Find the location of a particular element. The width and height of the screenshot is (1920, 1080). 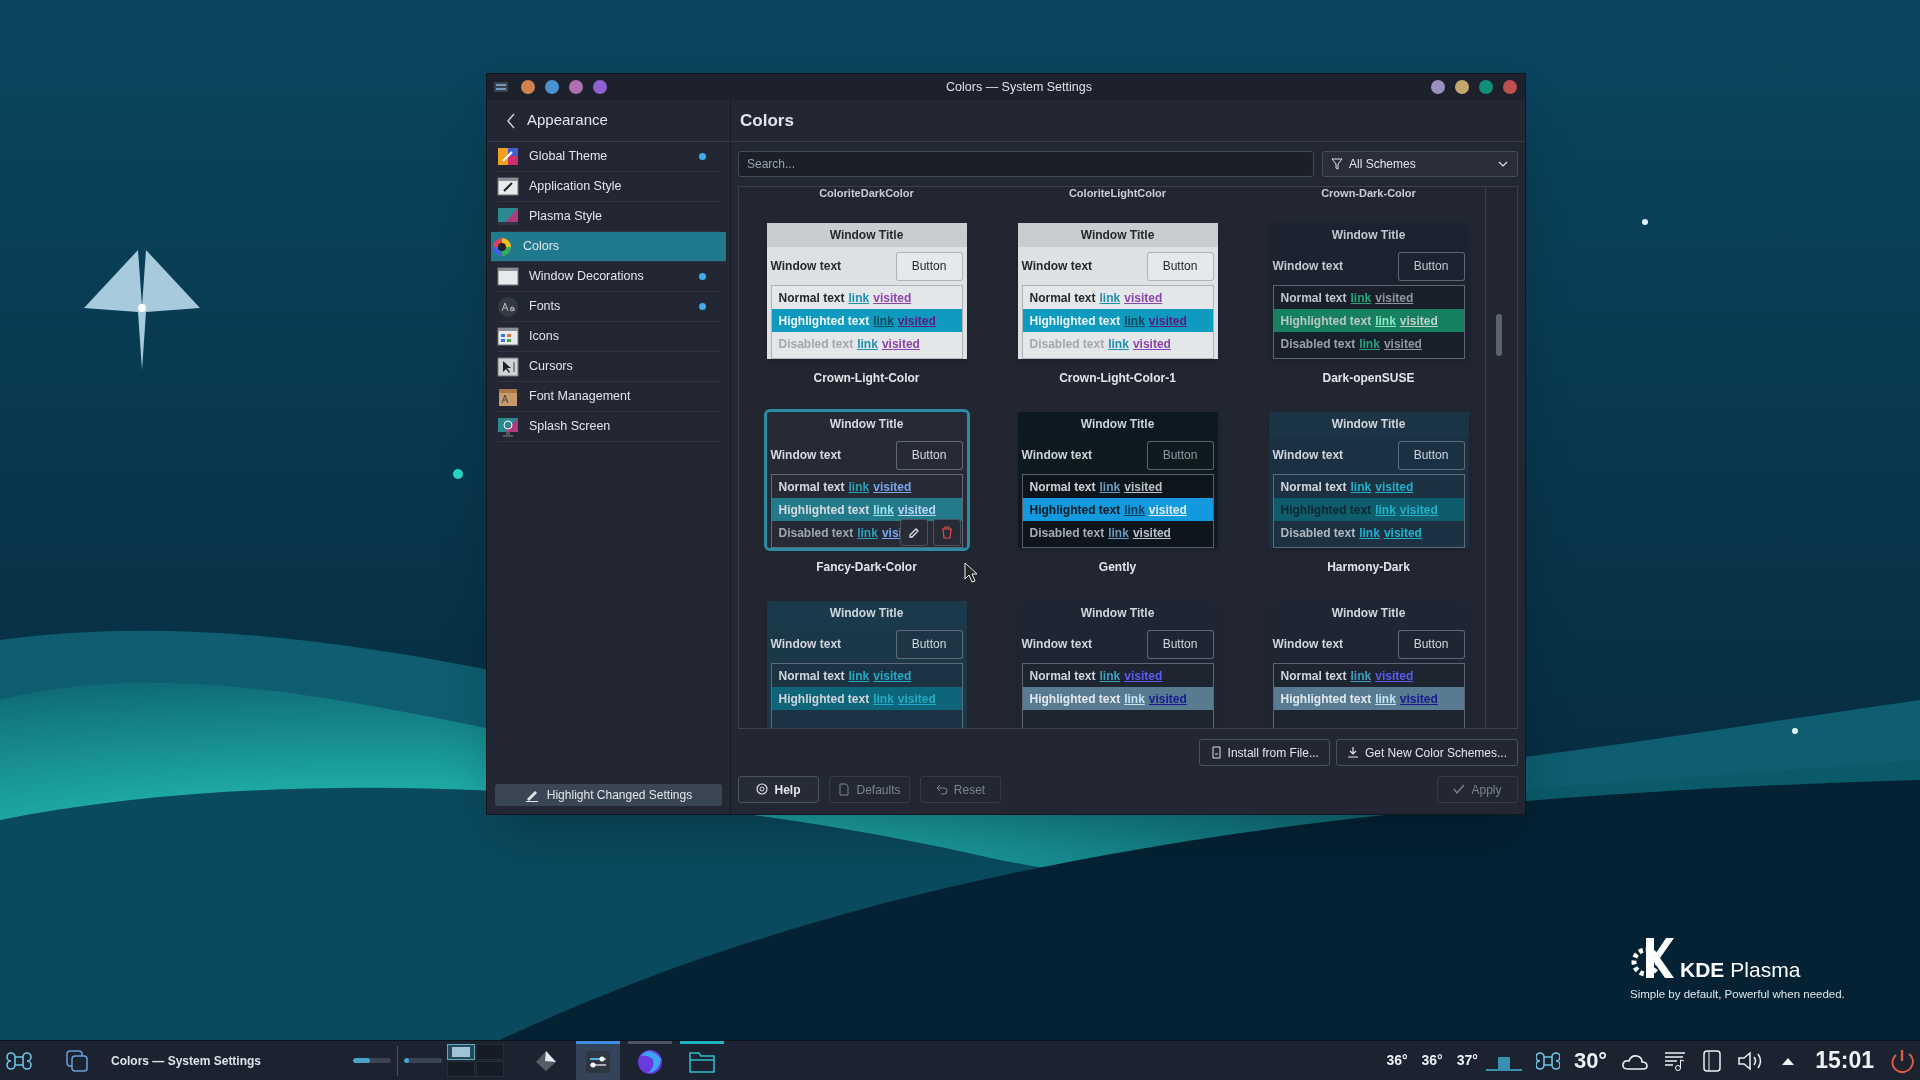

scrollbar-thumb is located at coordinates (1499, 335).